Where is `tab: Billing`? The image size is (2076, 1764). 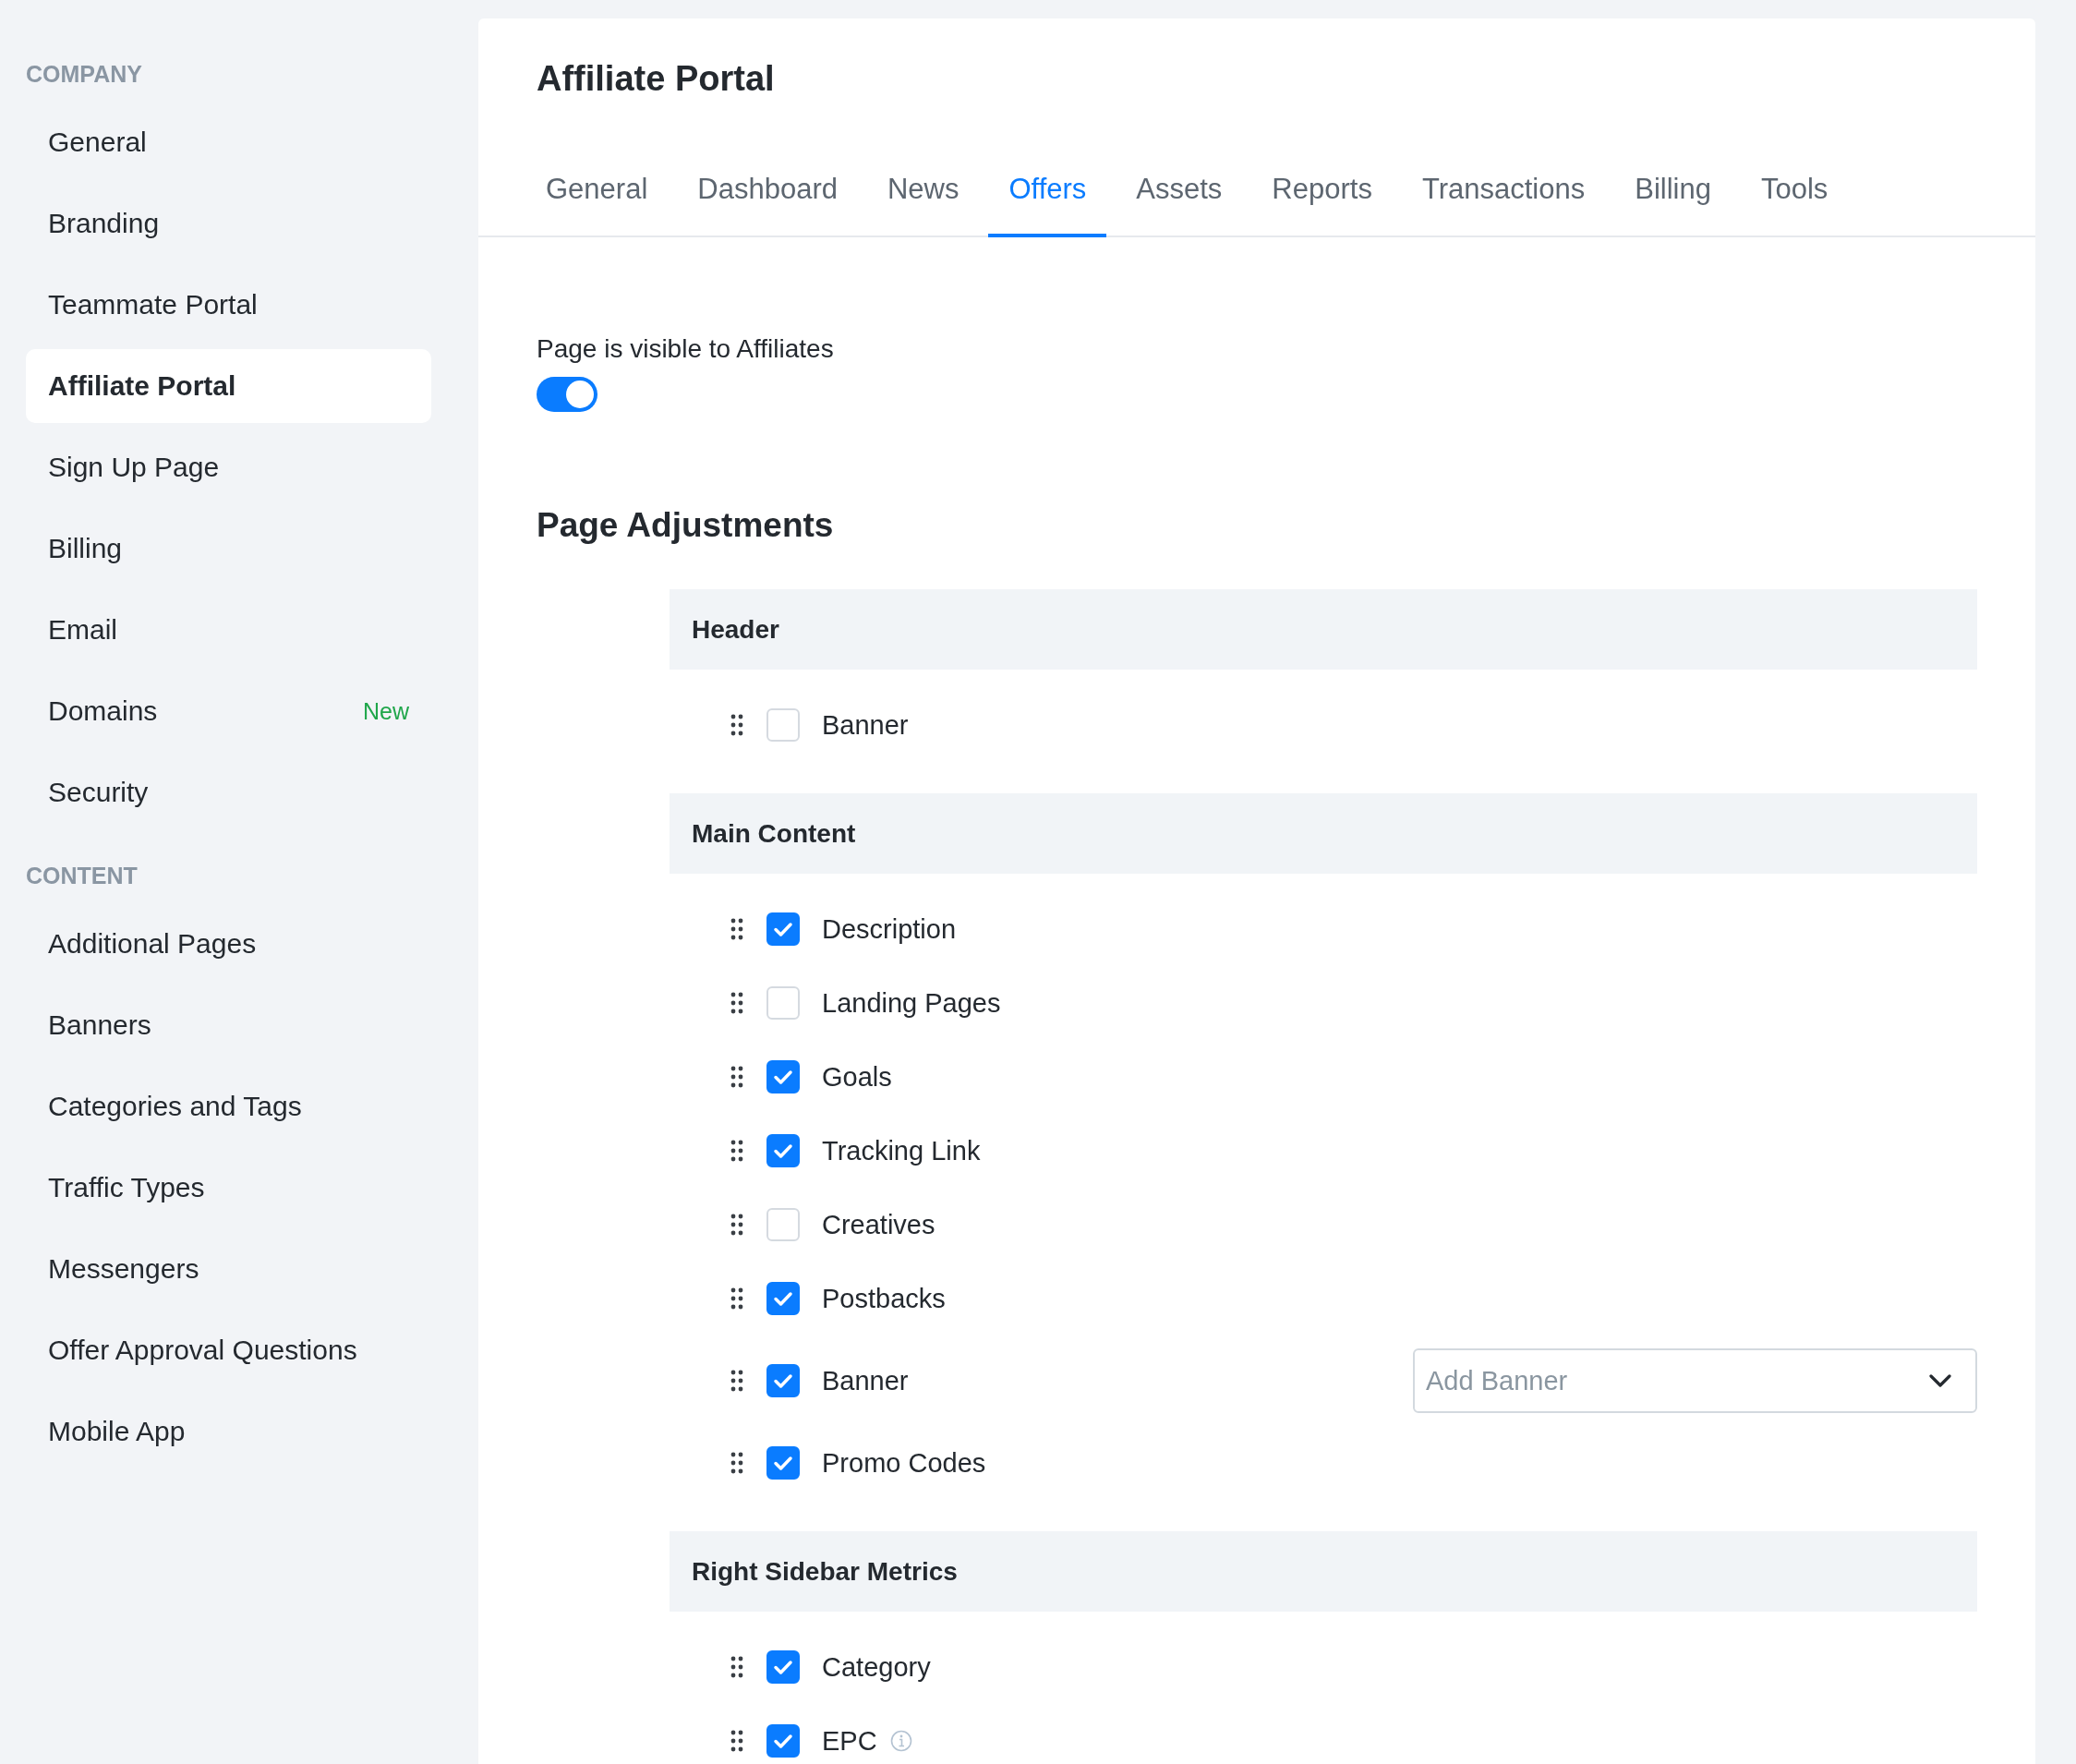 tab: Billing is located at coordinates (1673, 201).